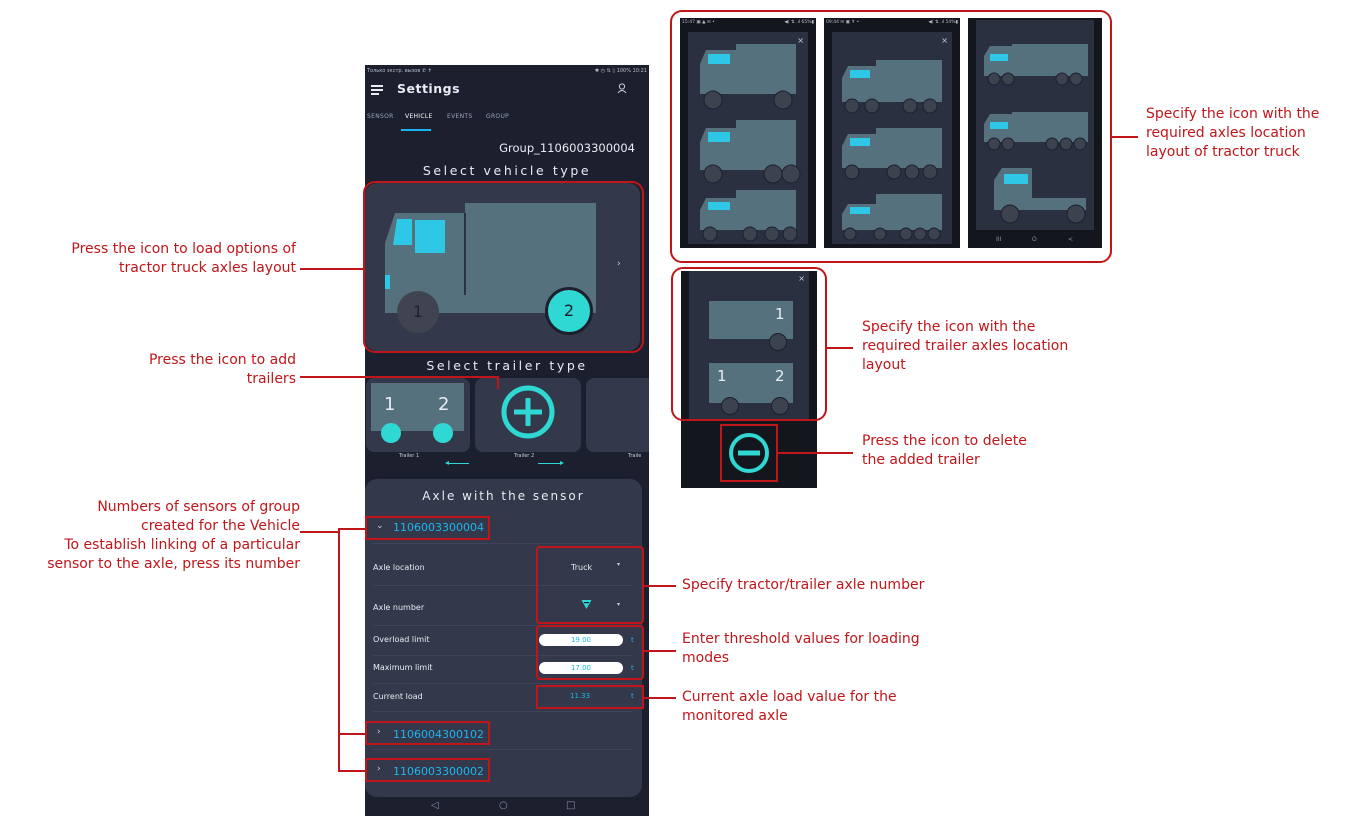 This screenshot has height=816, width=1363. Describe the element at coordinates (549, 463) in the screenshot. I see `scroll-right-arrow-icon` at that location.